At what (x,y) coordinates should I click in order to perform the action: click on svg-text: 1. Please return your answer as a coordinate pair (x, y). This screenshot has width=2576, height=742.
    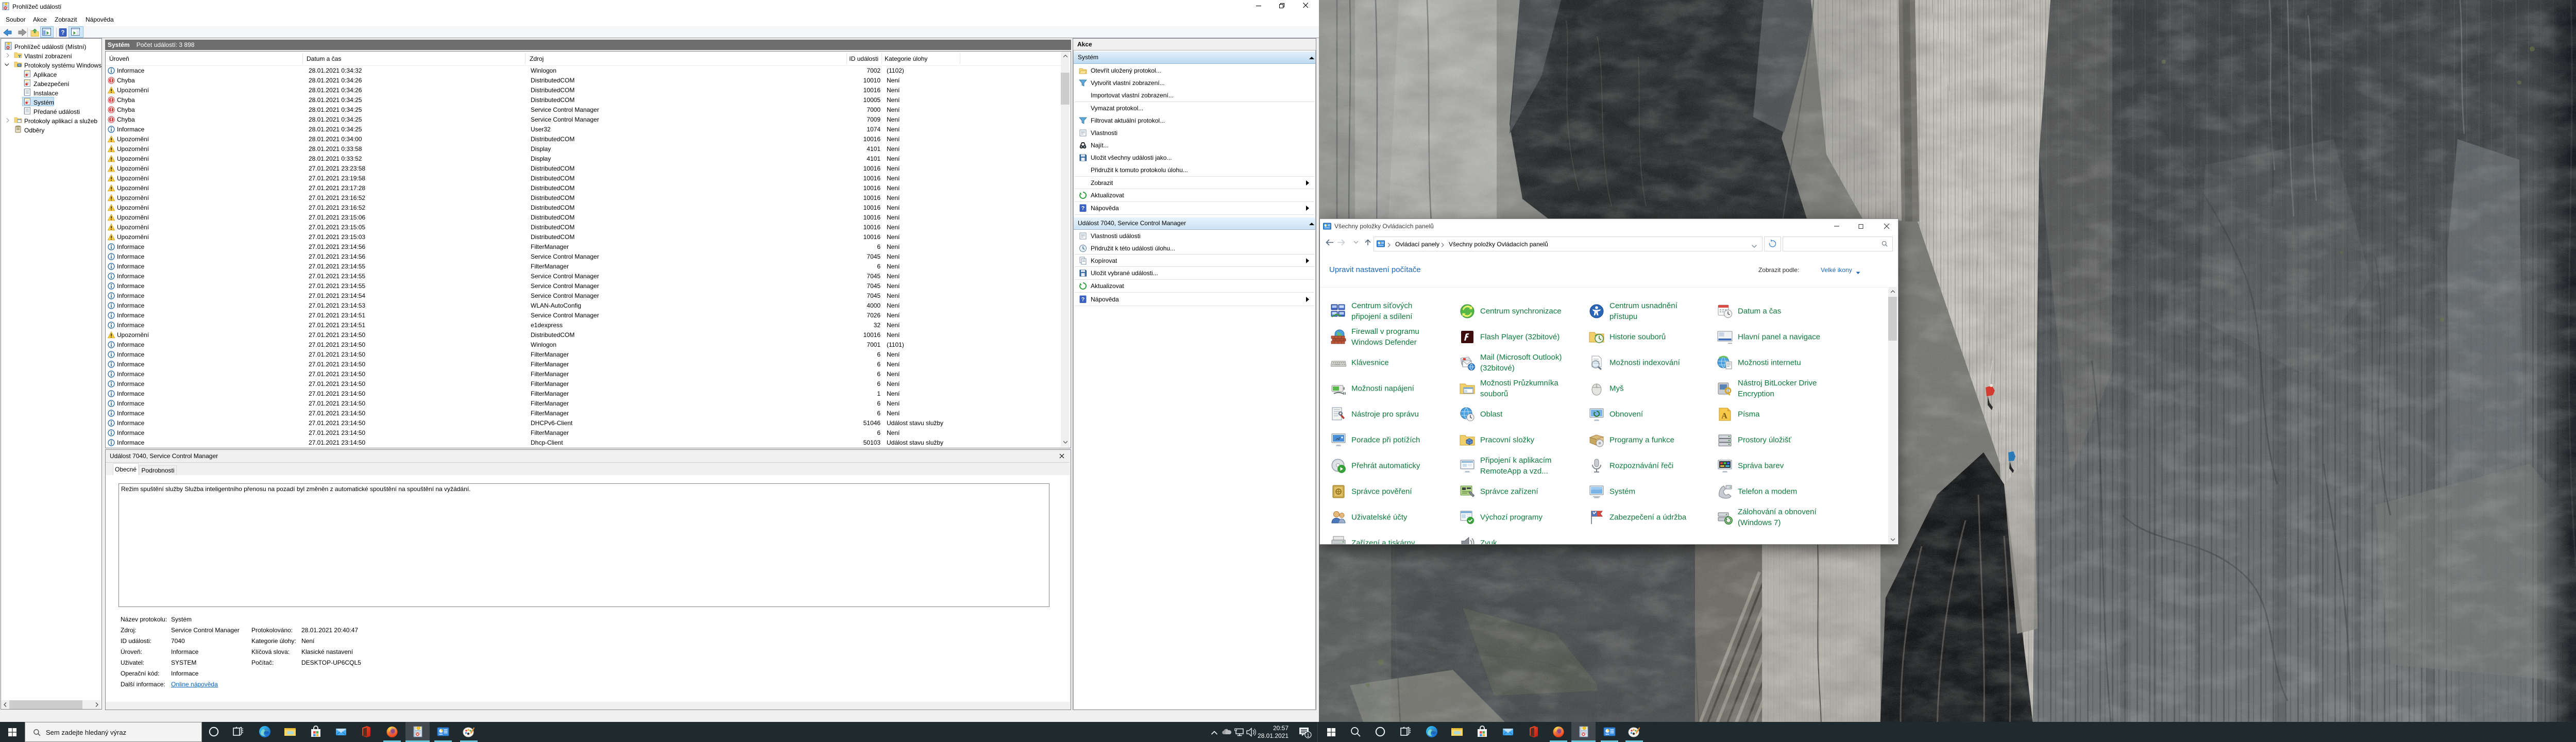
    Looking at the image, I should click on (1308, 735).